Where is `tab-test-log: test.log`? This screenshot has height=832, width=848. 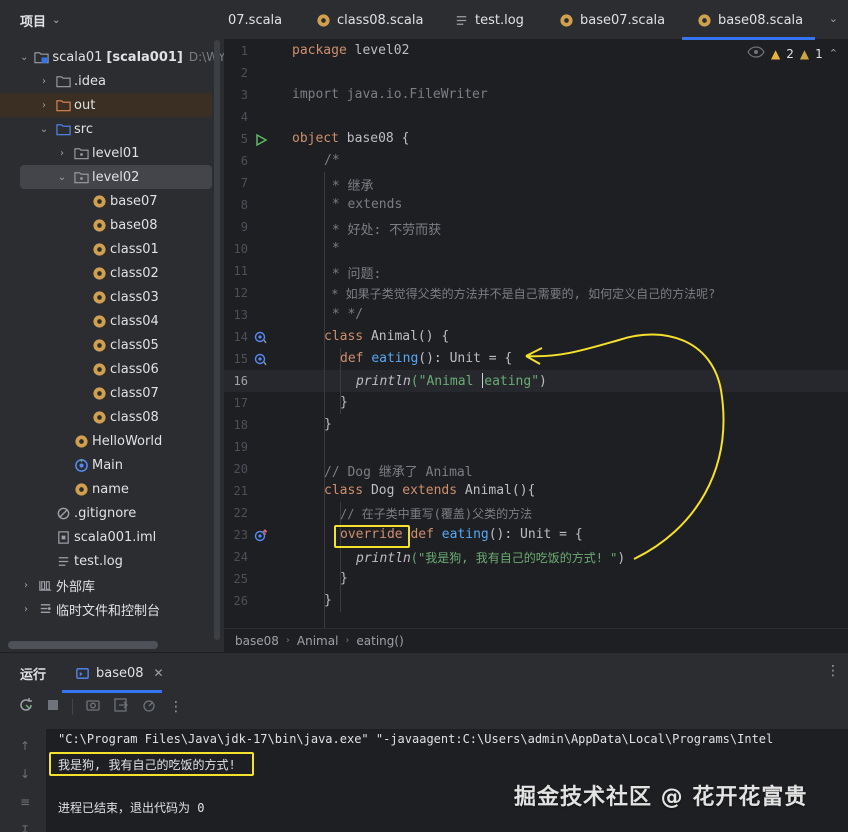 tab-test-log: test.log is located at coordinates (488, 20).